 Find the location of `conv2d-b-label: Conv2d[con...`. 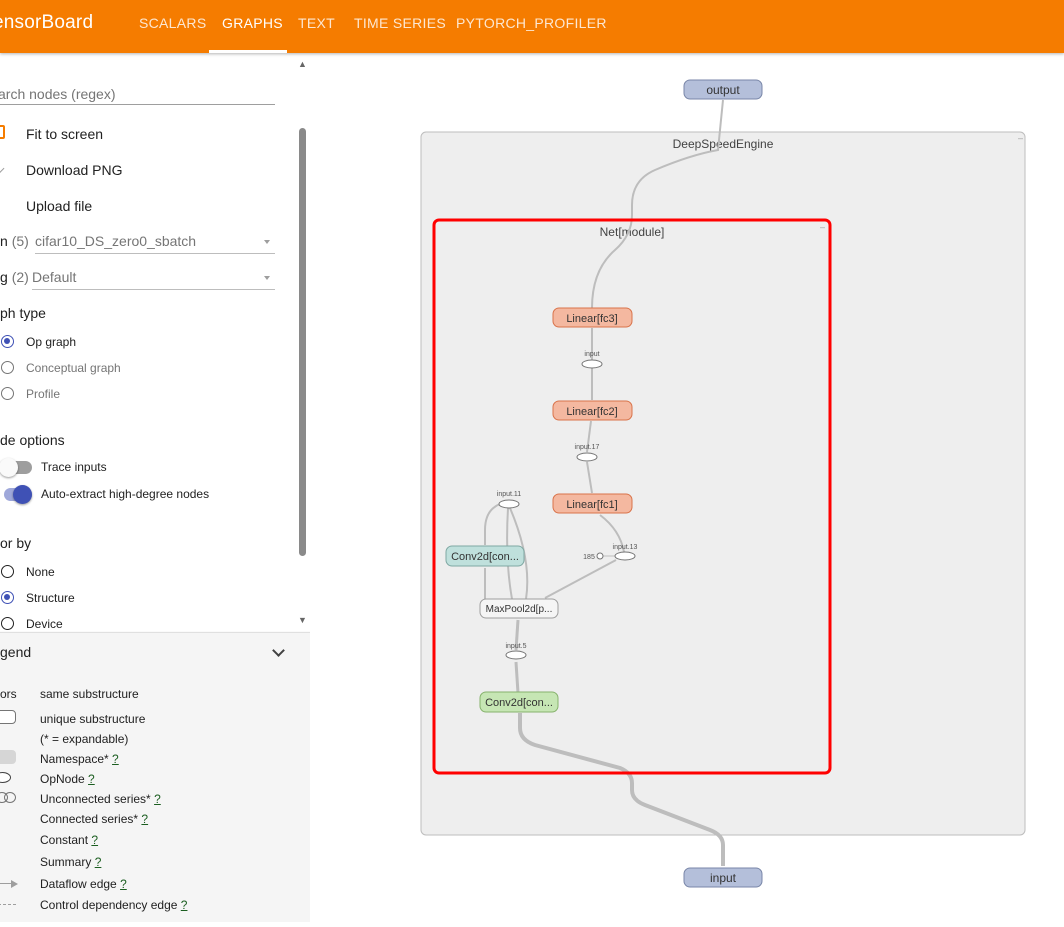

conv2d-b-label: Conv2d[con... is located at coordinates (519, 703).